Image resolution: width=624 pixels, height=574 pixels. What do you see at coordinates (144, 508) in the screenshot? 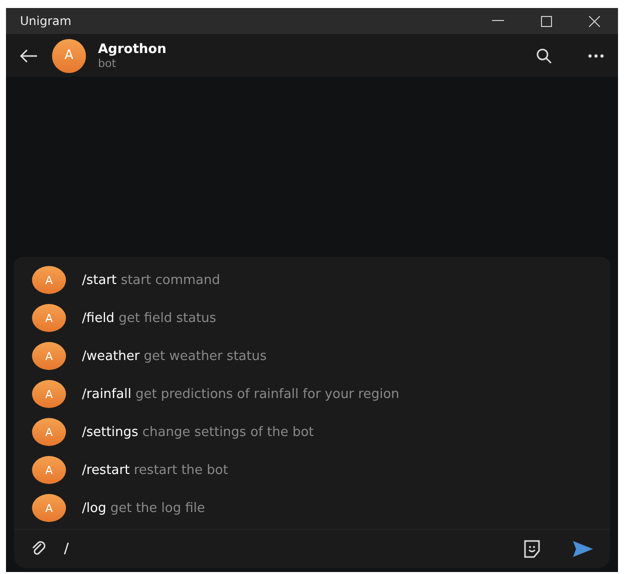
I see `command-text: /log get the log file` at bounding box center [144, 508].